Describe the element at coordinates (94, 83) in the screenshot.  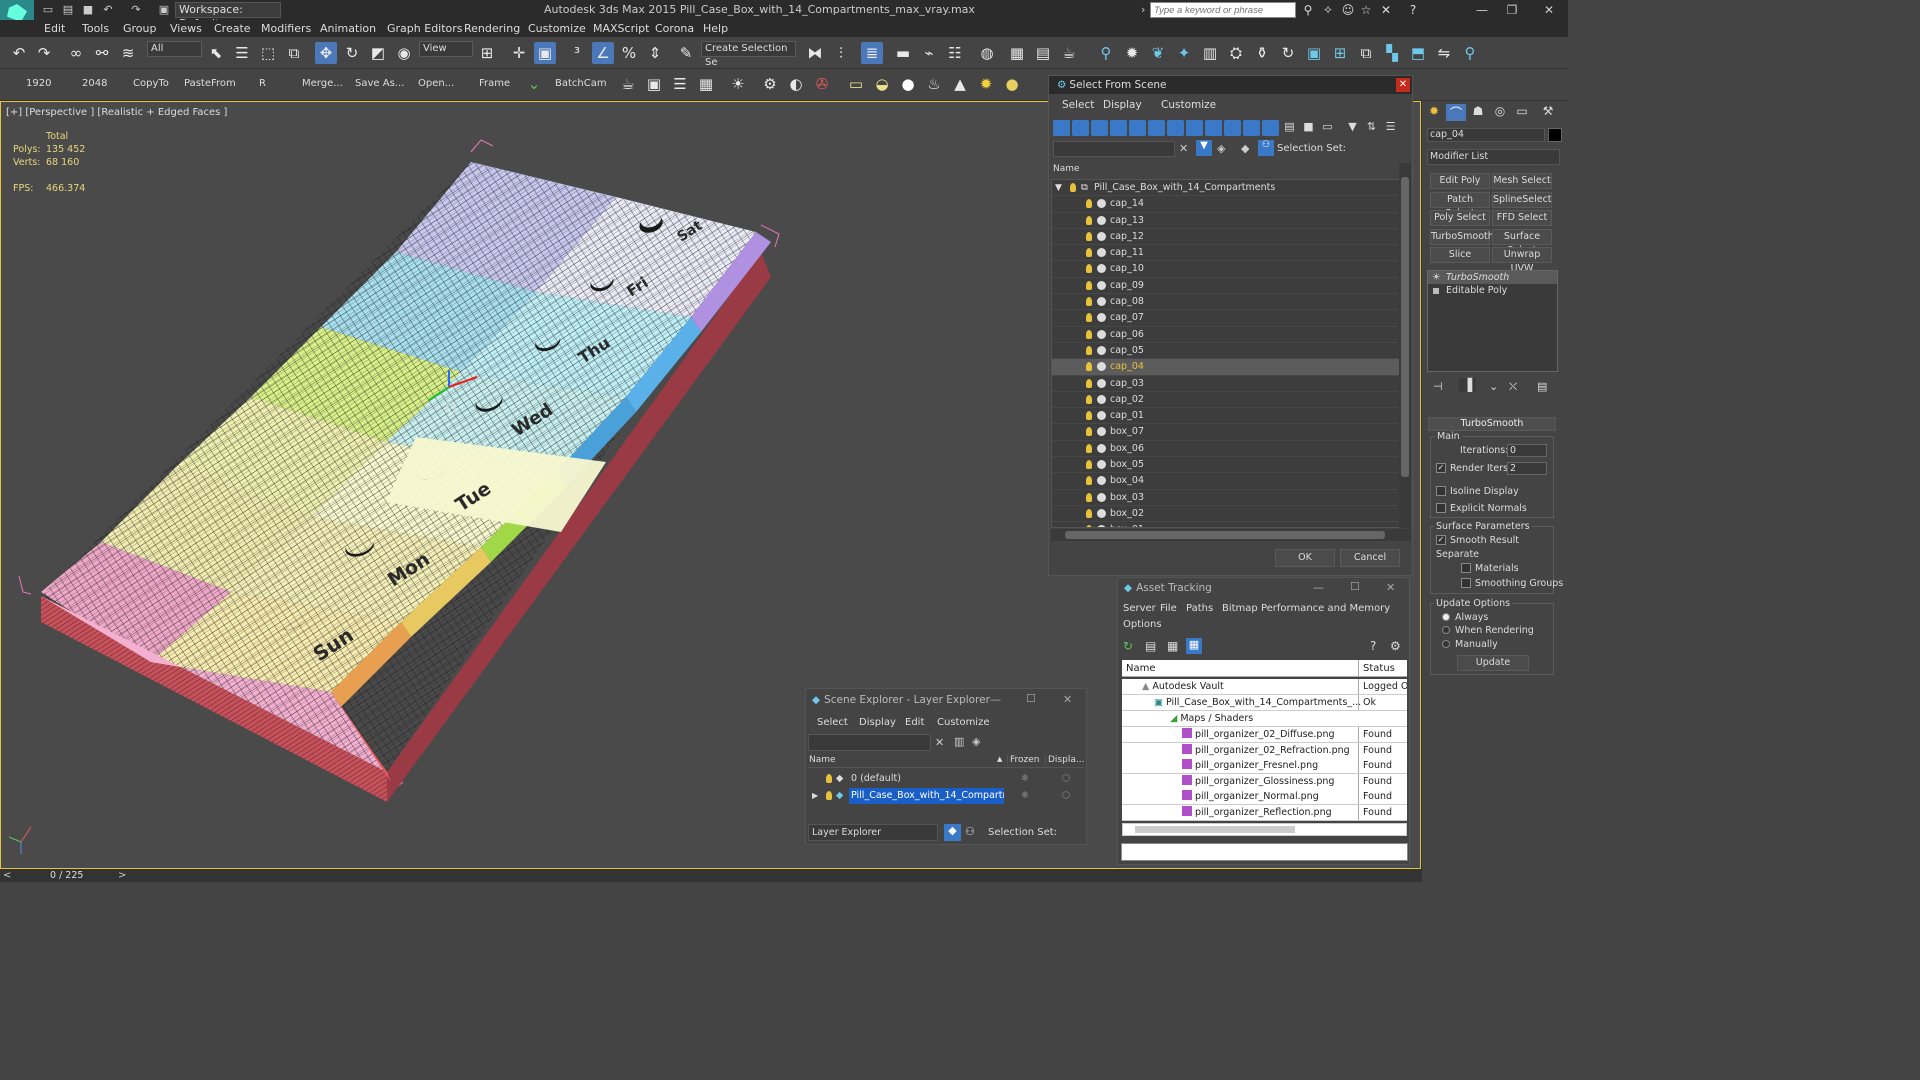
I see `shelf-2048-button: 2048` at that location.